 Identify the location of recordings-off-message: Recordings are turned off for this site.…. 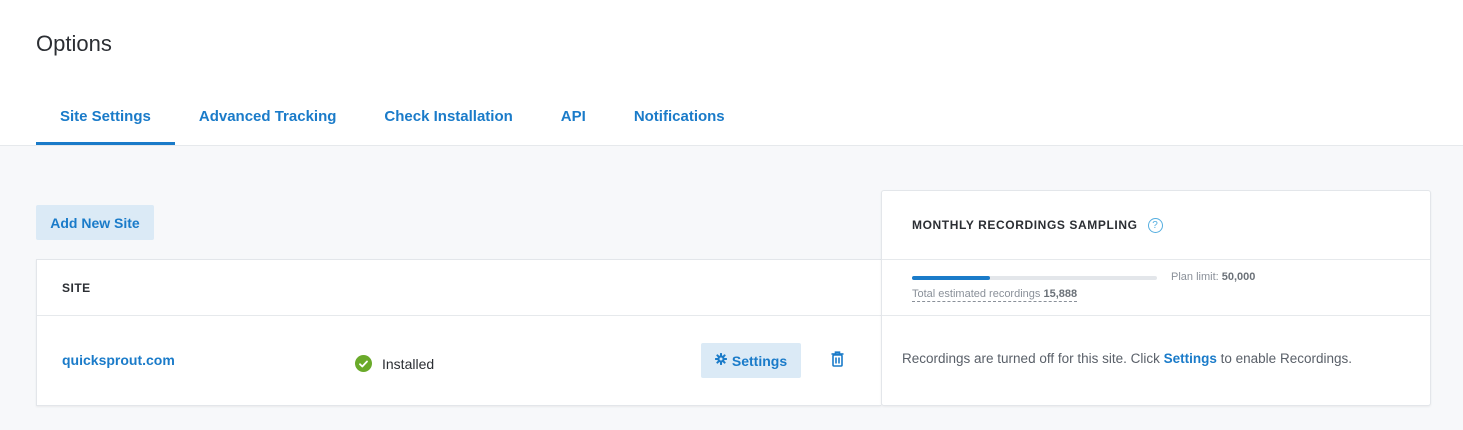
(1127, 358).